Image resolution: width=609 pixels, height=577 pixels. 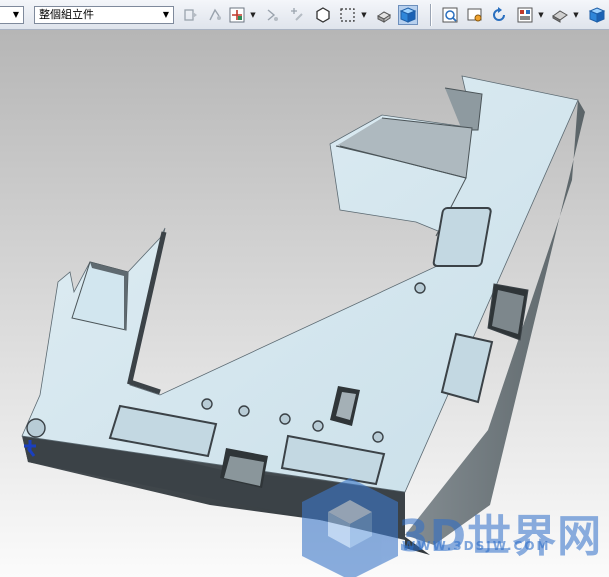 I want to click on select-vertex-icon, so click(x=323, y=15).